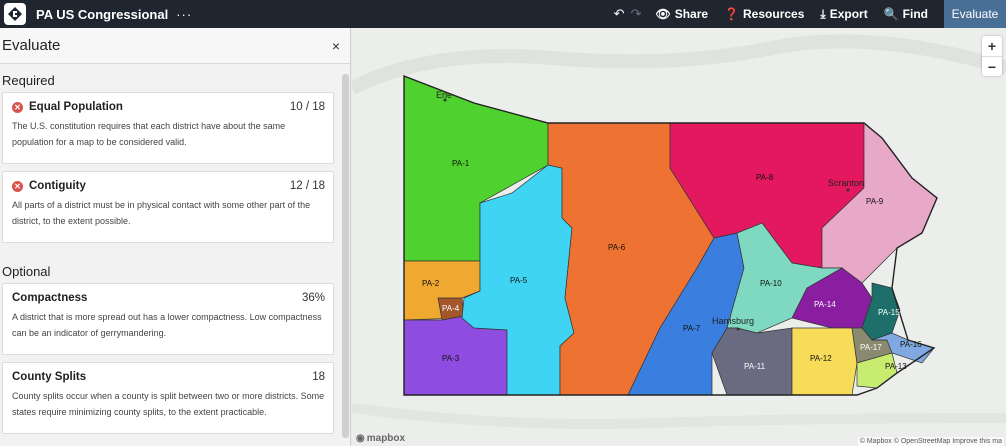 The image size is (1006, 446). What do you see at coordinates (896, 366) in the screenshot?
I see `district-label-pa13: PA-13` at bounding box center [896, 366].